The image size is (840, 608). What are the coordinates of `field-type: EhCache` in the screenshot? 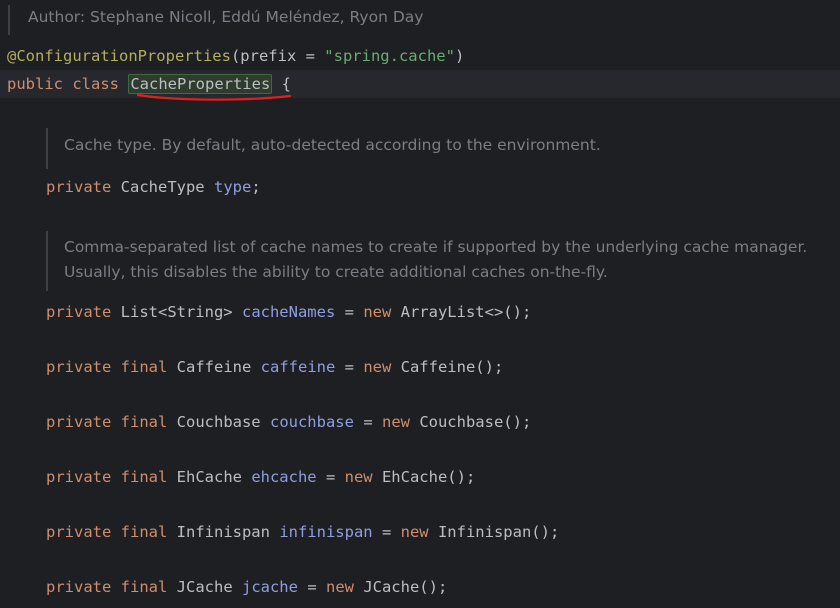 It's located at (214, 477).